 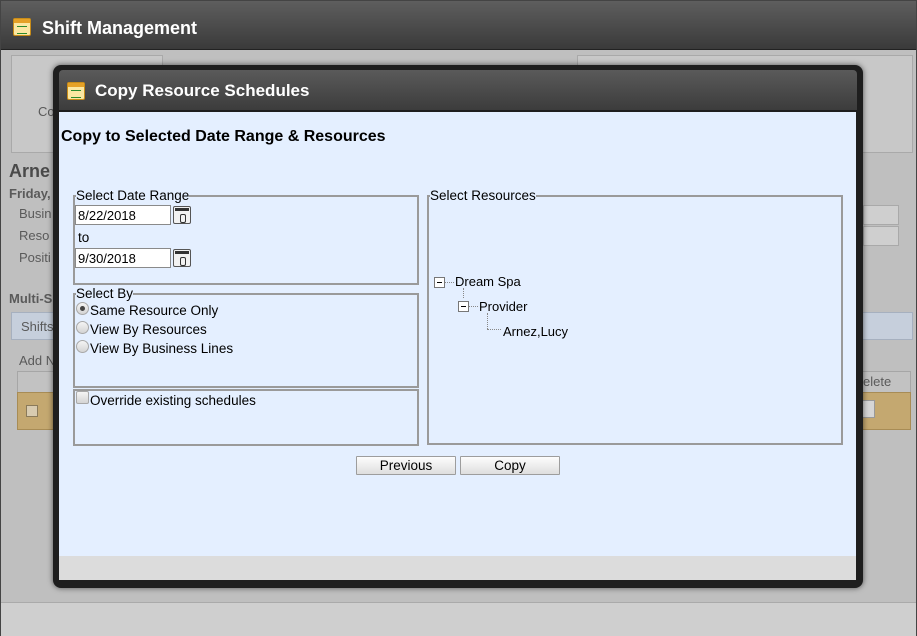 I want to click on background-grid-header-delete: elete, so click(x=877, y=381).